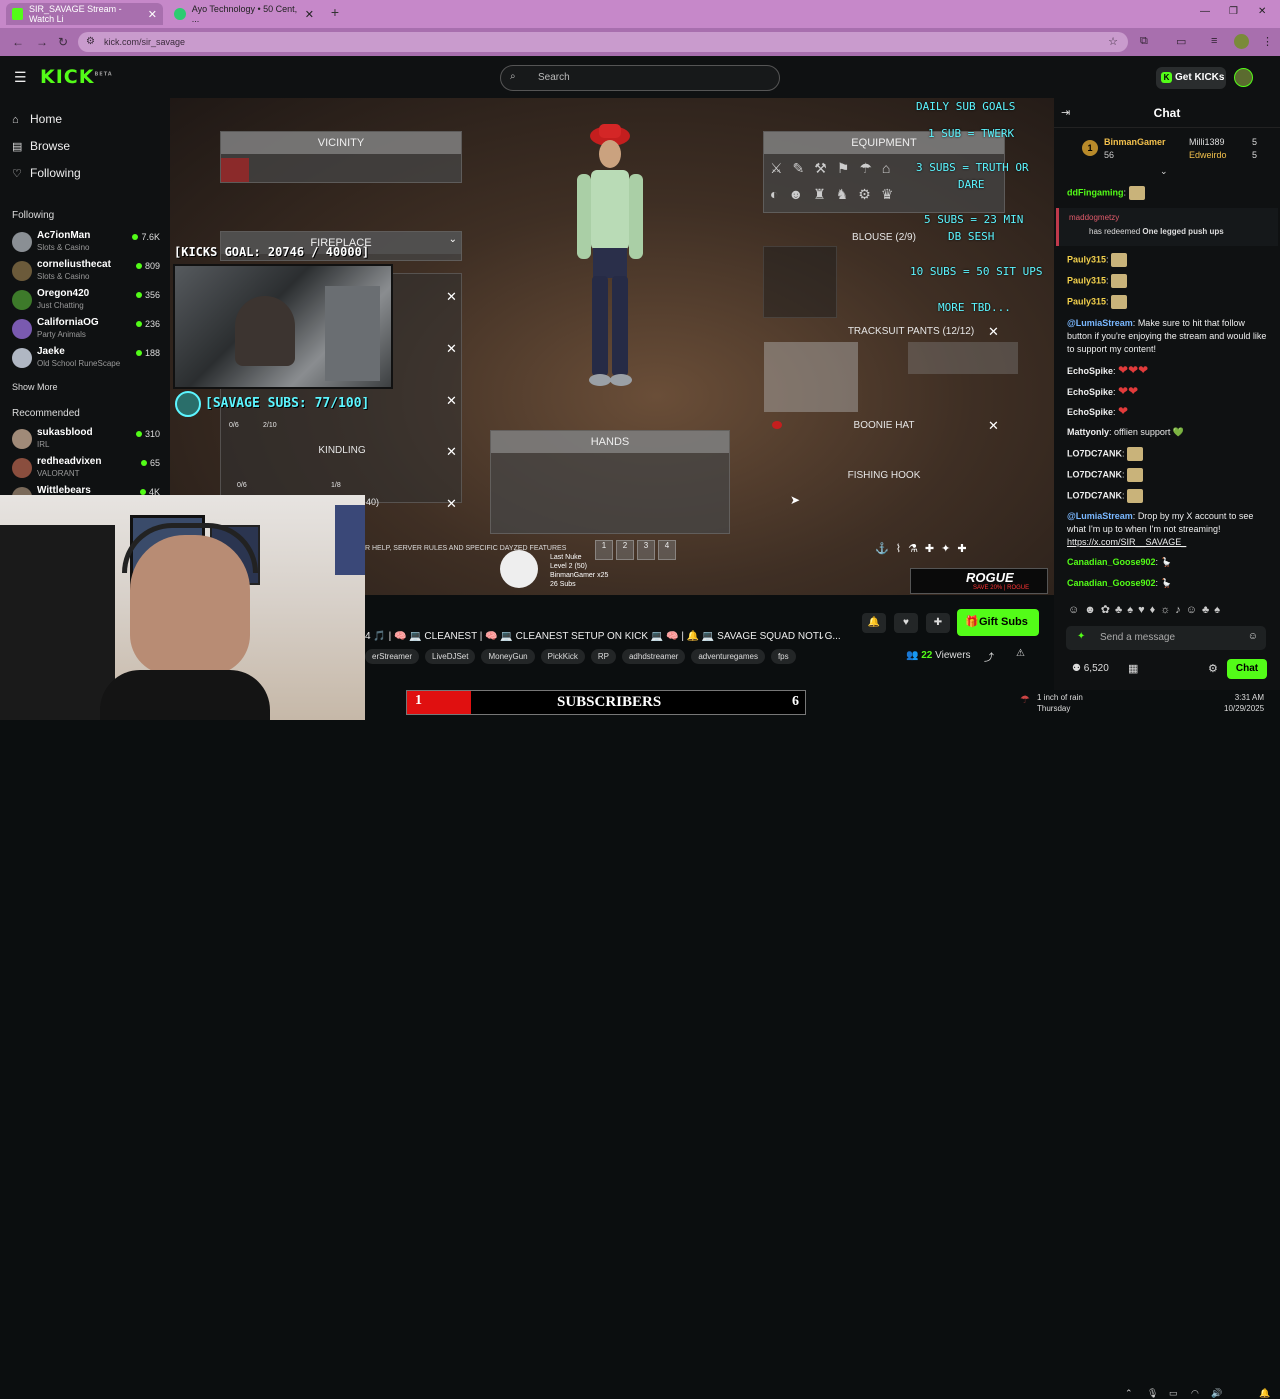 The image size is (1280, 1399). What do you see at coordinates (1181, 41) in the screenshot?
I see `cast-icon: ▭` at bounding box center [1181, 41].